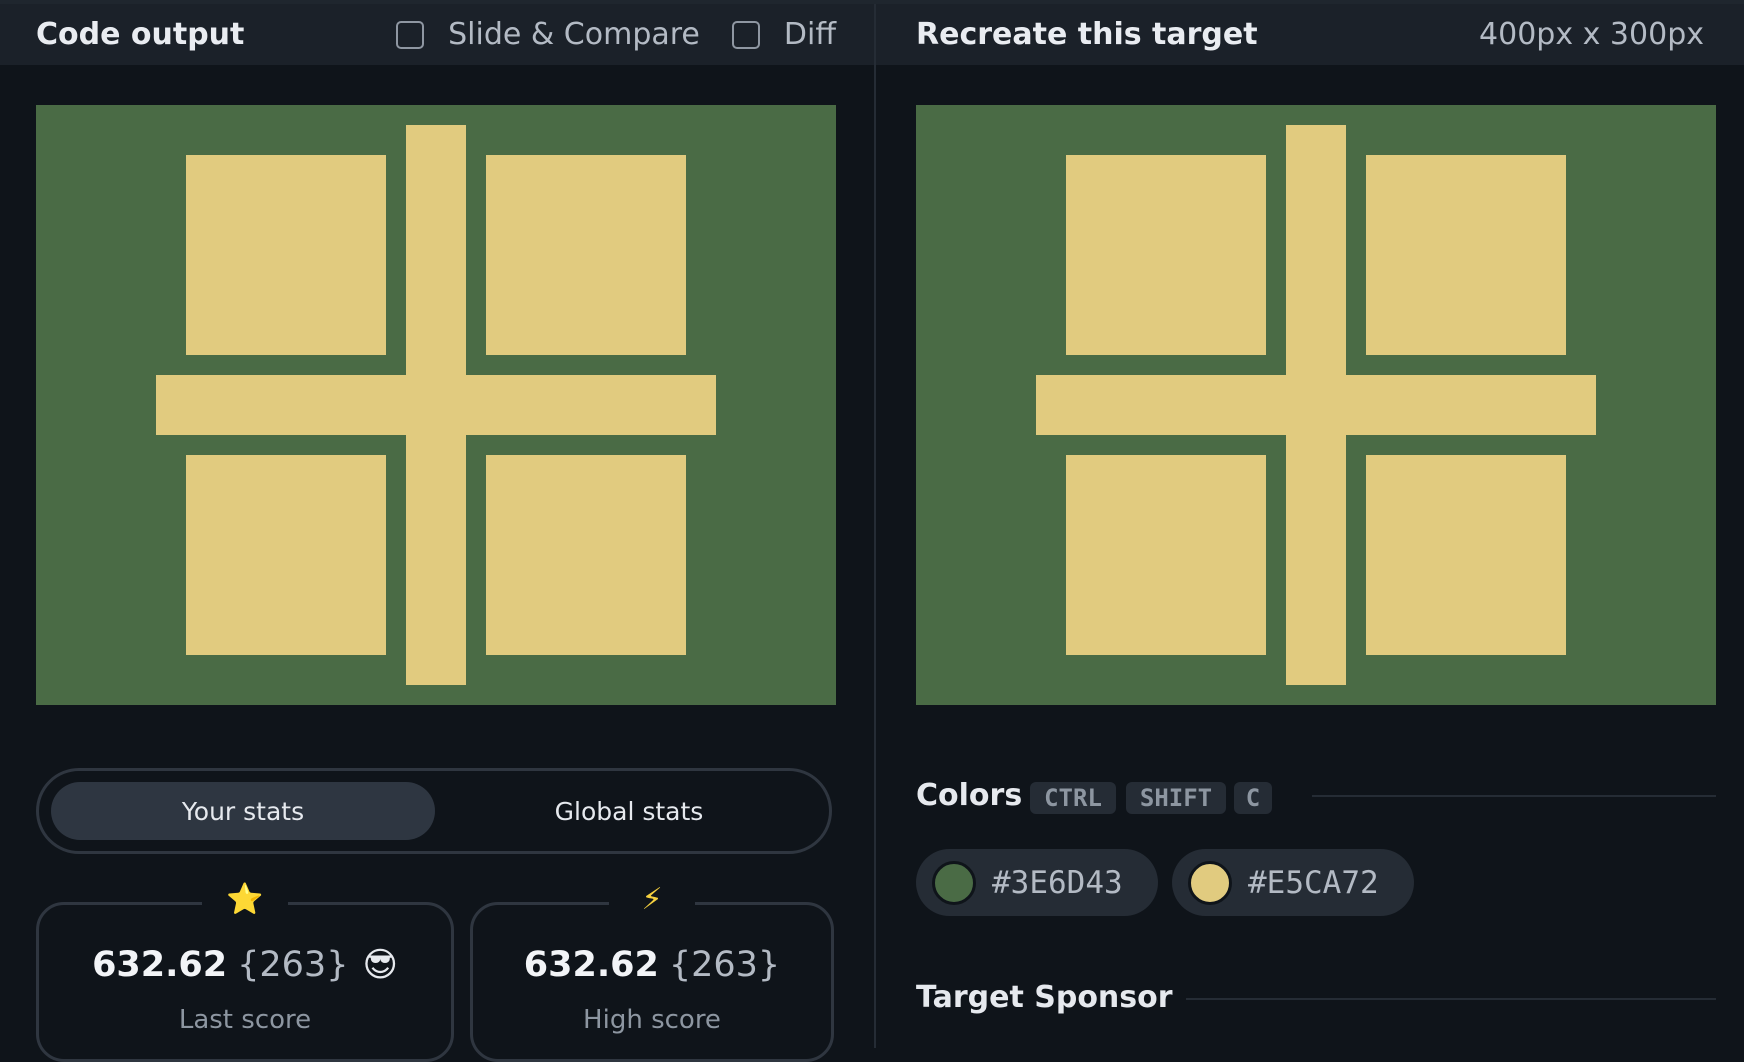  Describe the element at coordinates (1176, 798) in the screenshot. I see `shortcut-key-shift: SHIFT` at that location.